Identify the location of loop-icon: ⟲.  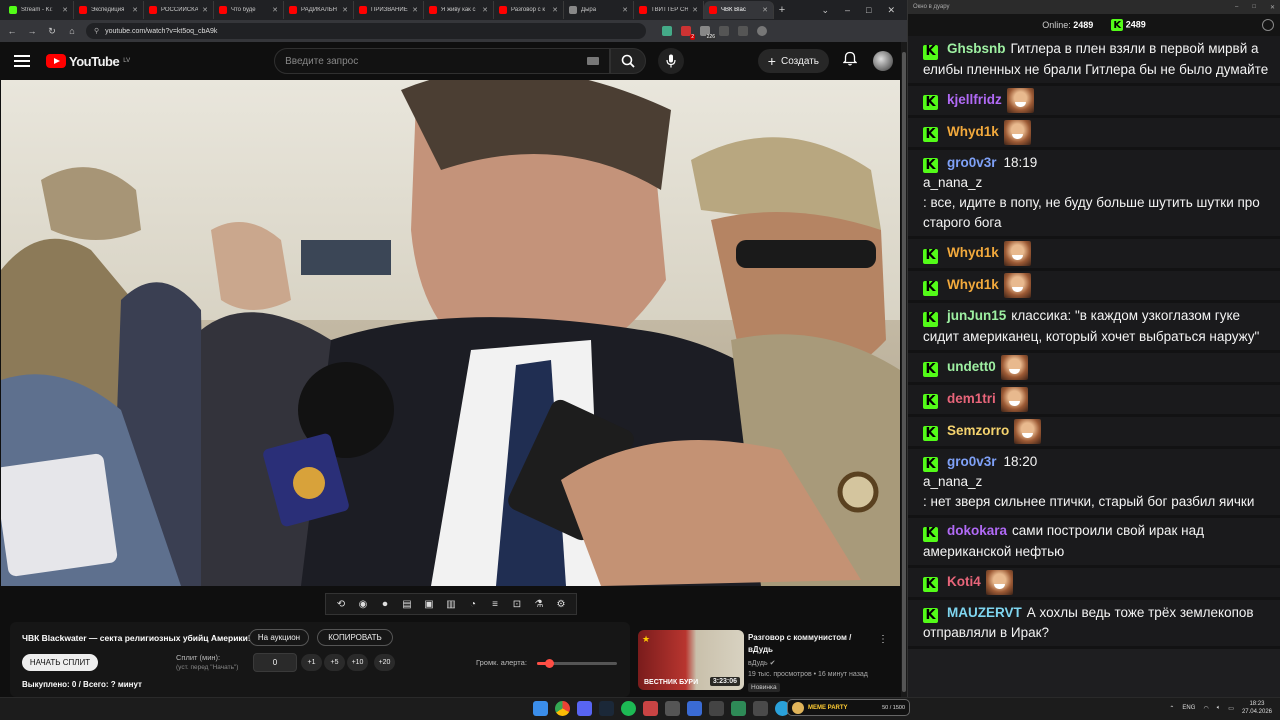
(341, 604).